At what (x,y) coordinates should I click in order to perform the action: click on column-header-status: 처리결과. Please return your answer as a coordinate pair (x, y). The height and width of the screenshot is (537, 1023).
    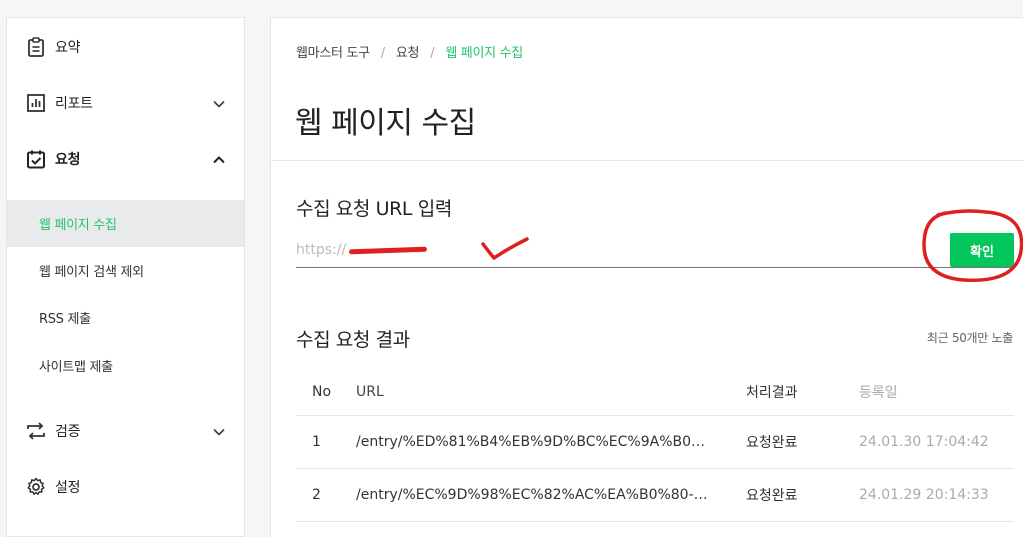
    Looking at the image, I should click on (772, 392).